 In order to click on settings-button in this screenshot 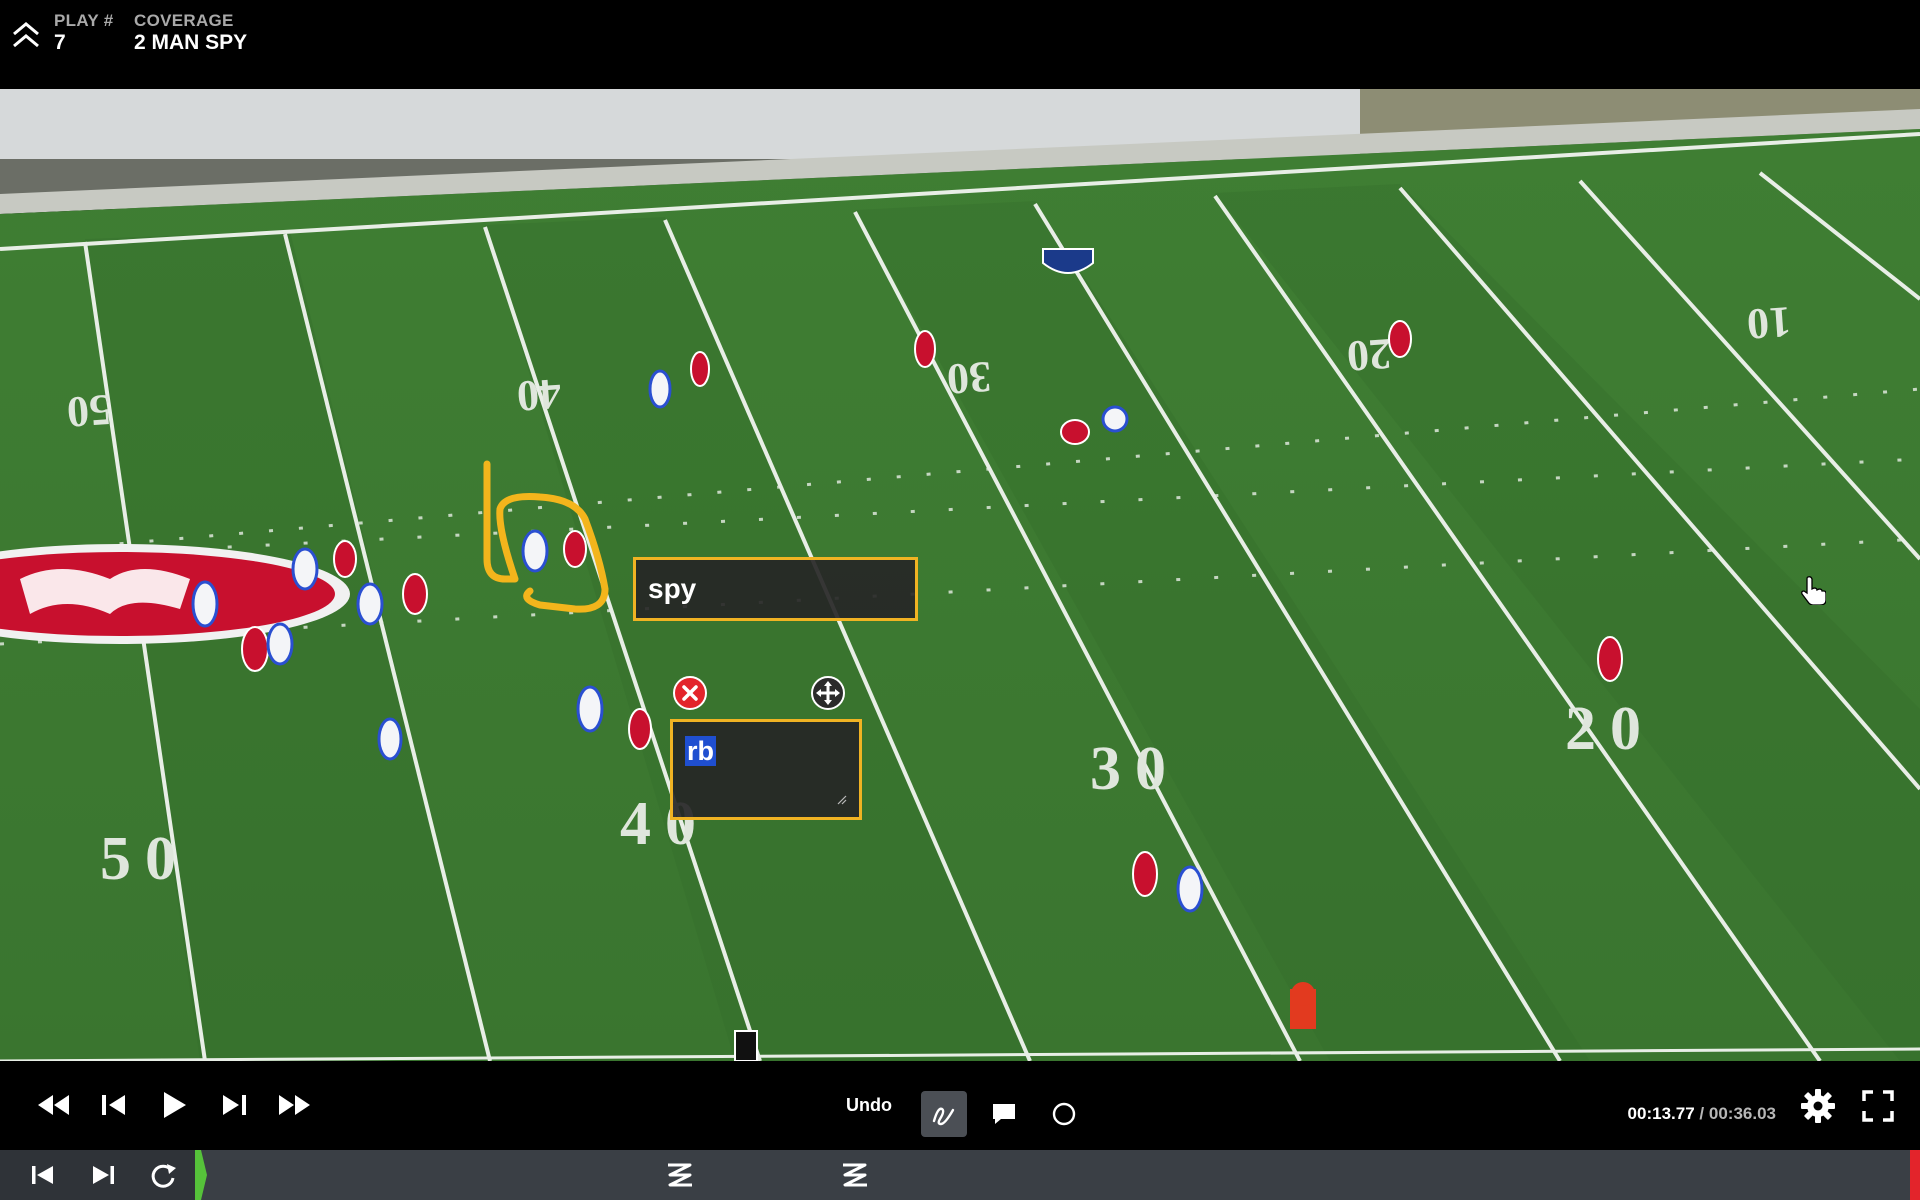, I will do `click(1818, 1106)`.